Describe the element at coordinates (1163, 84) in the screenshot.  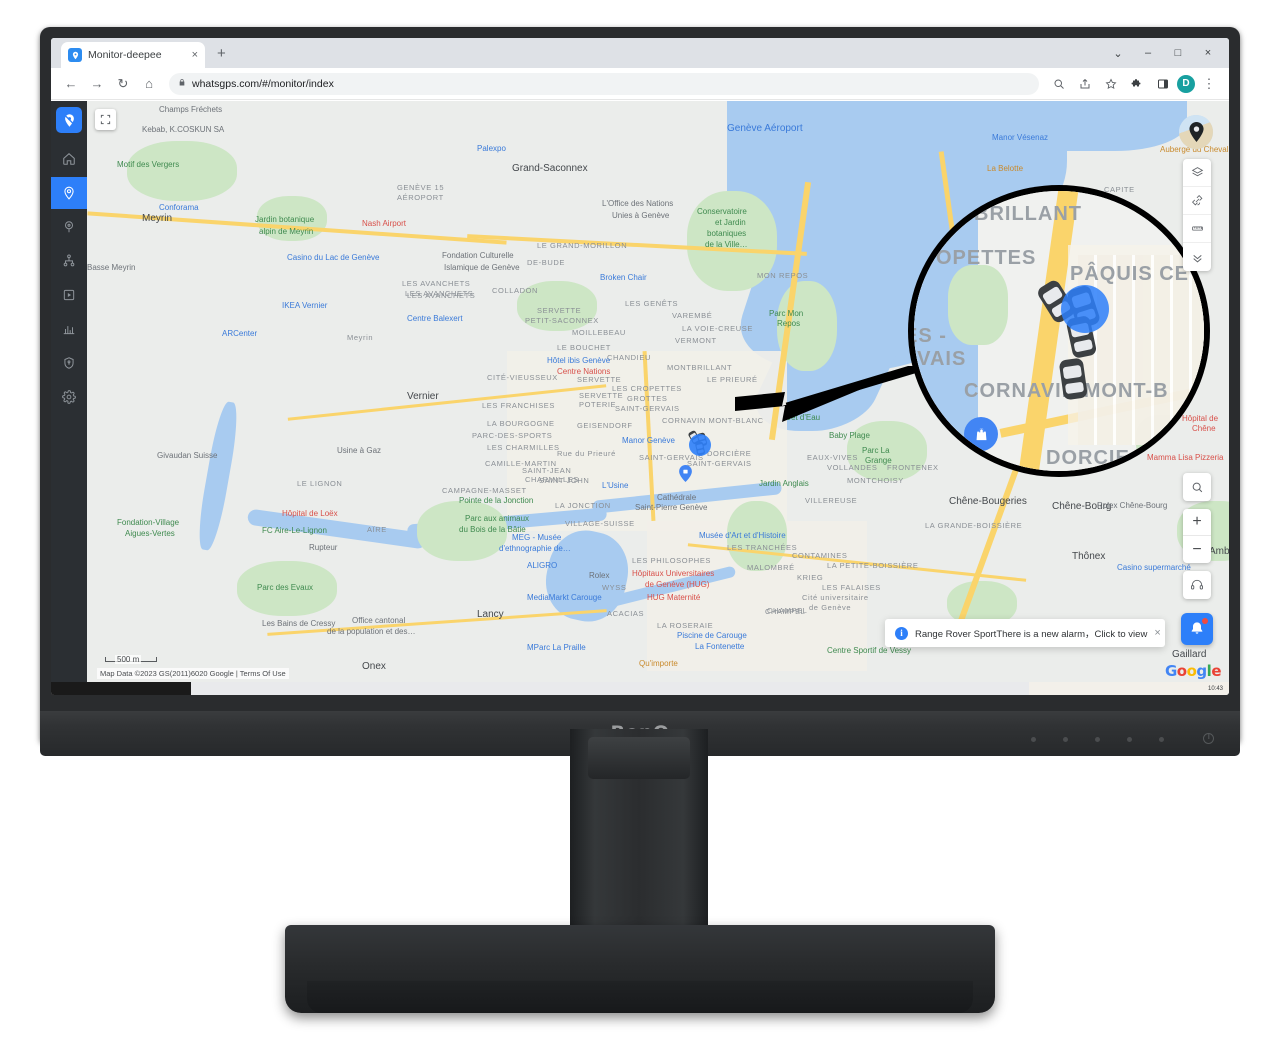
I see `side-panel-icon` at that location.